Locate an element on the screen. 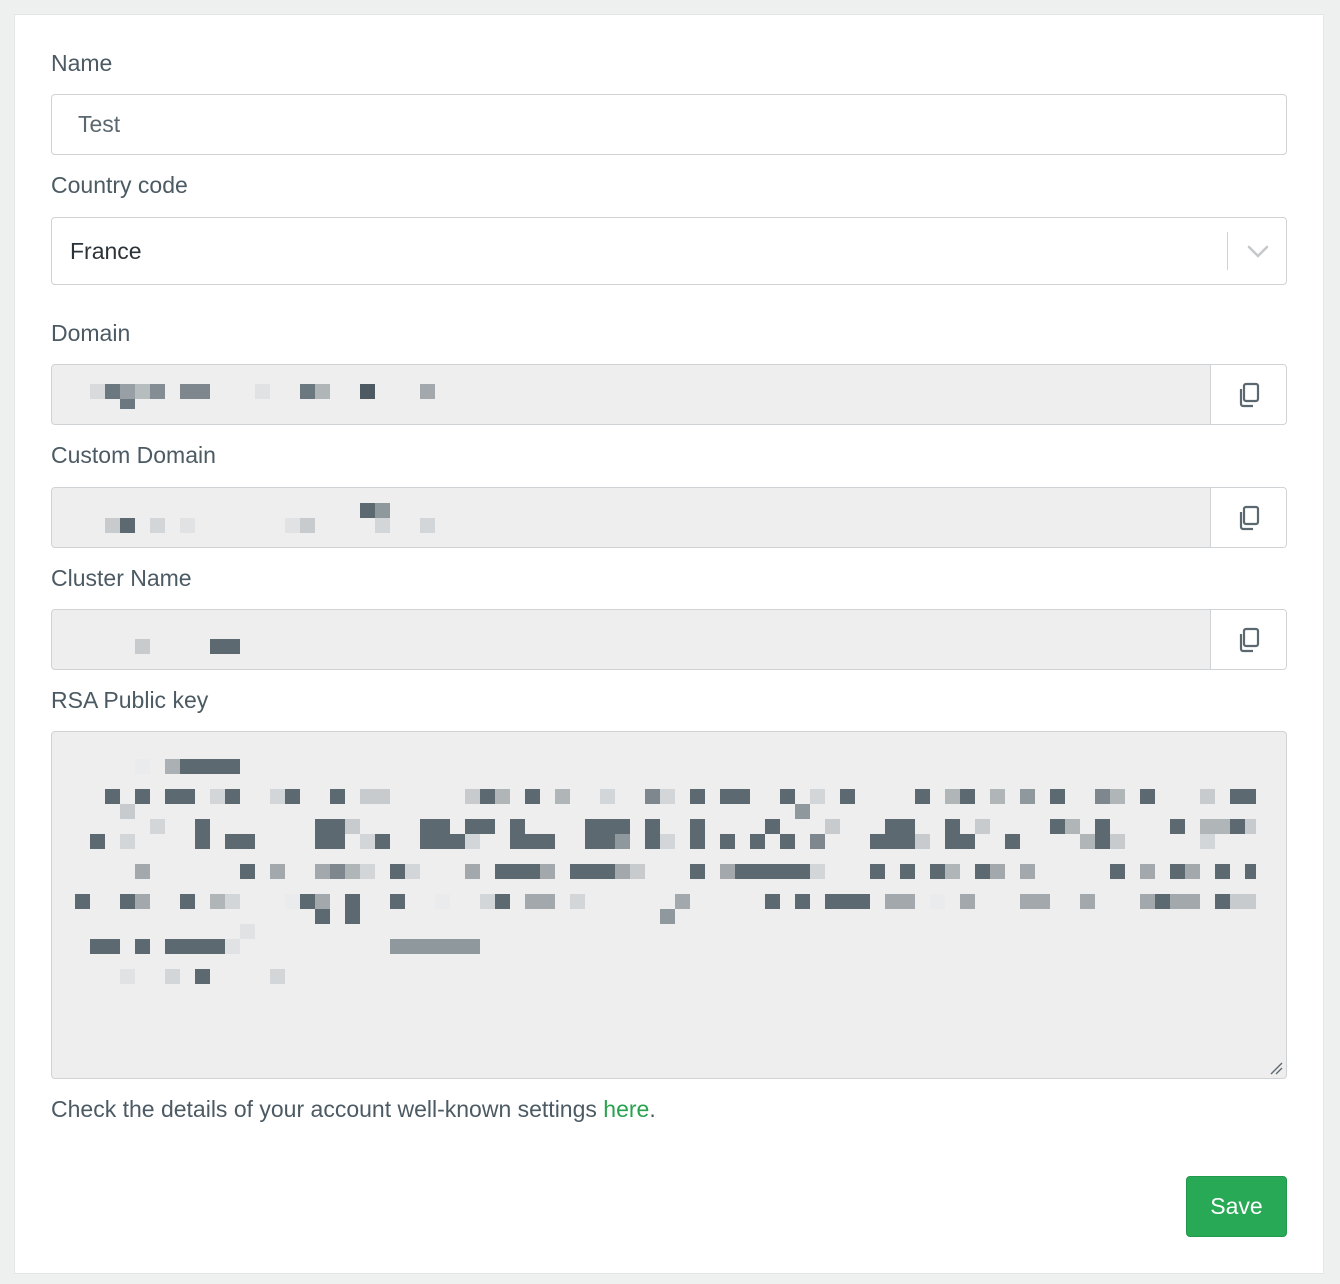  country-code-select: France is located at coordinates (669, 251).